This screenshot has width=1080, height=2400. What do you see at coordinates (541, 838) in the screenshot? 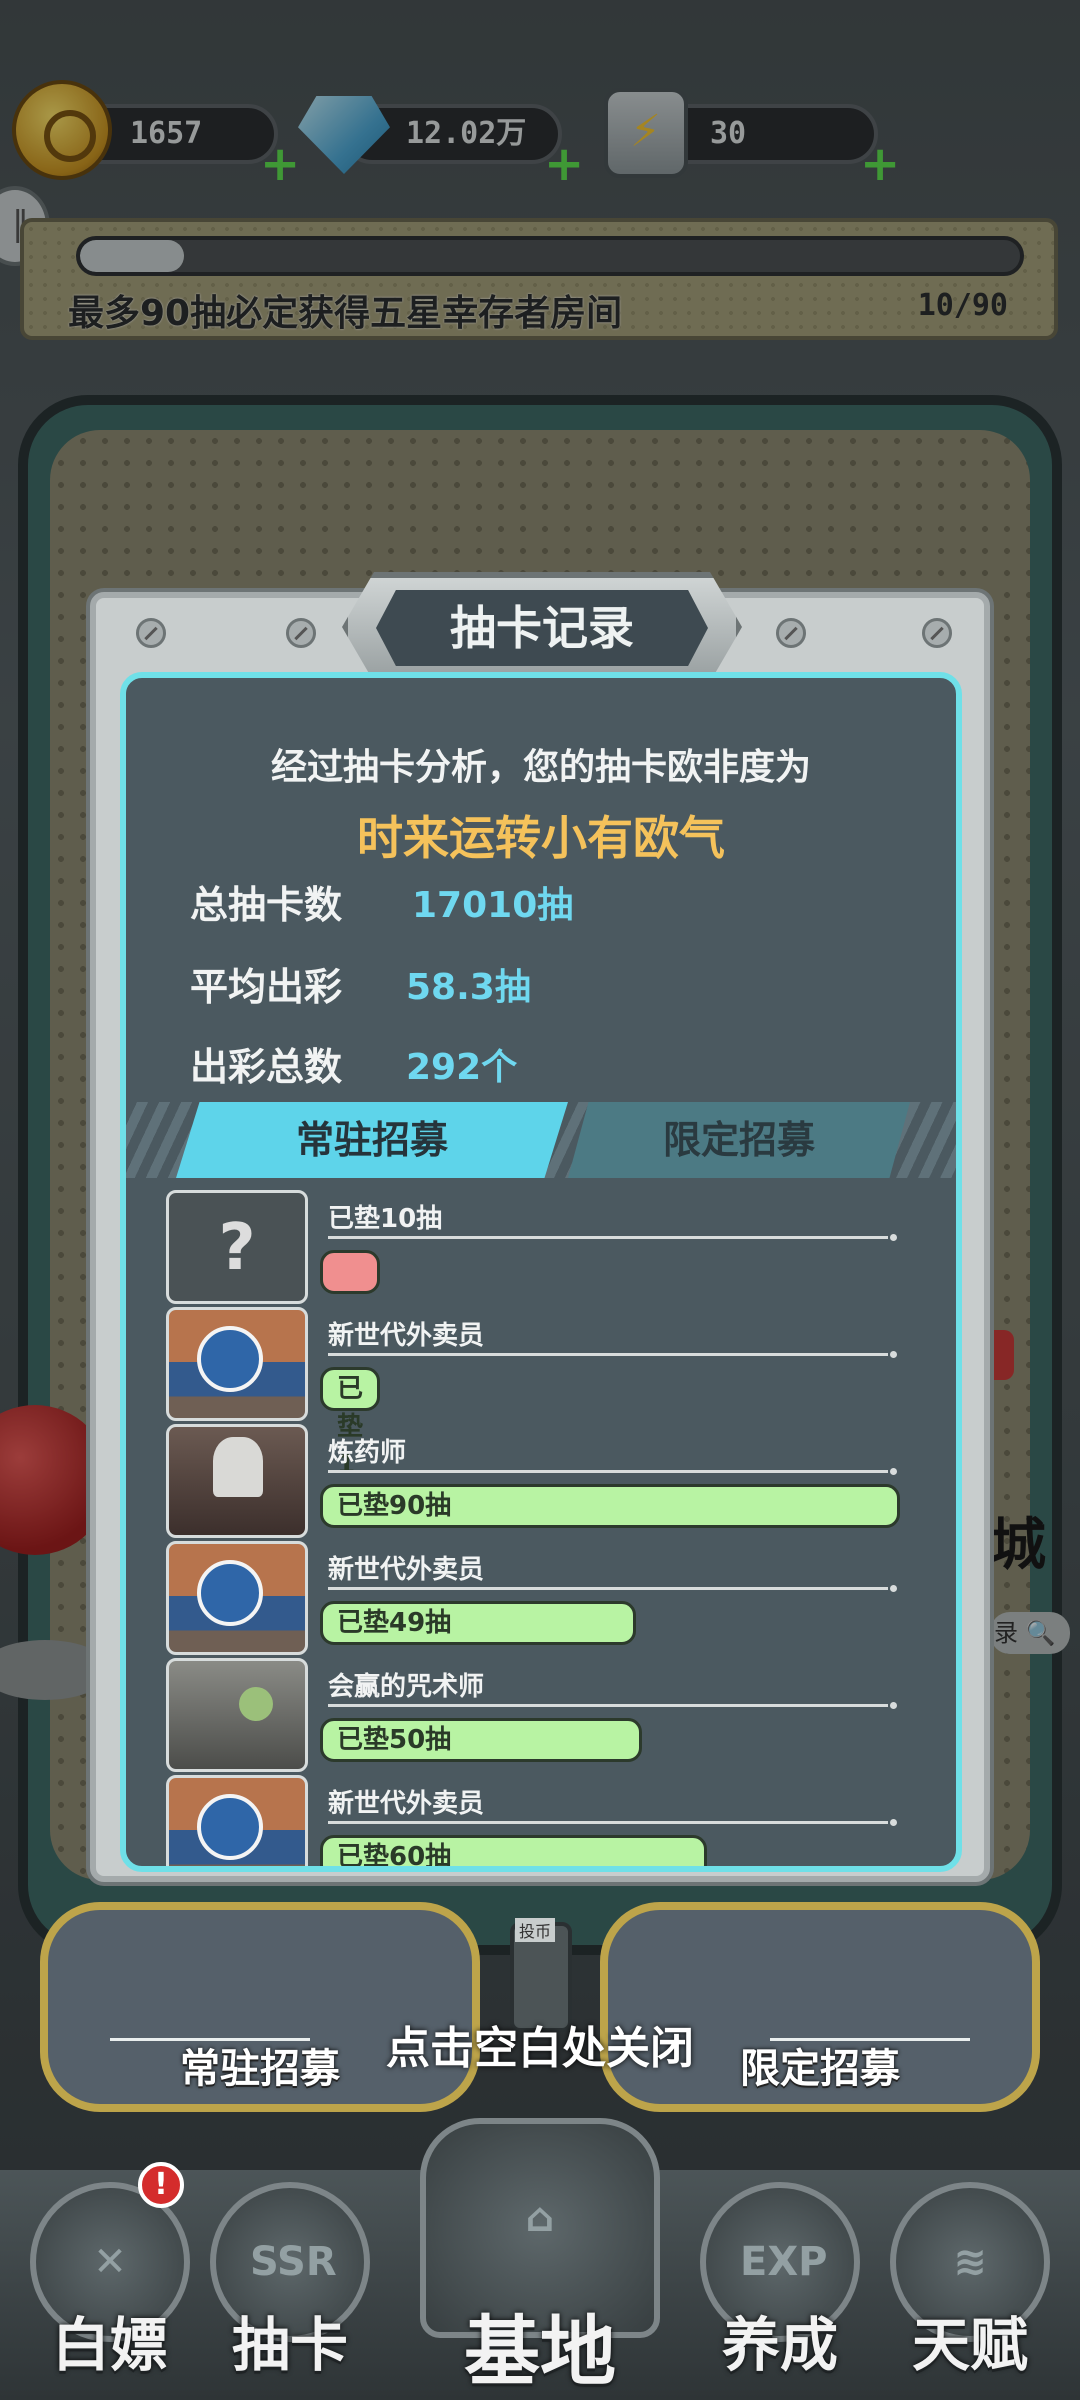
I see `luck-rating: 时来运转小有欧气` at bounding box center [541, 838].